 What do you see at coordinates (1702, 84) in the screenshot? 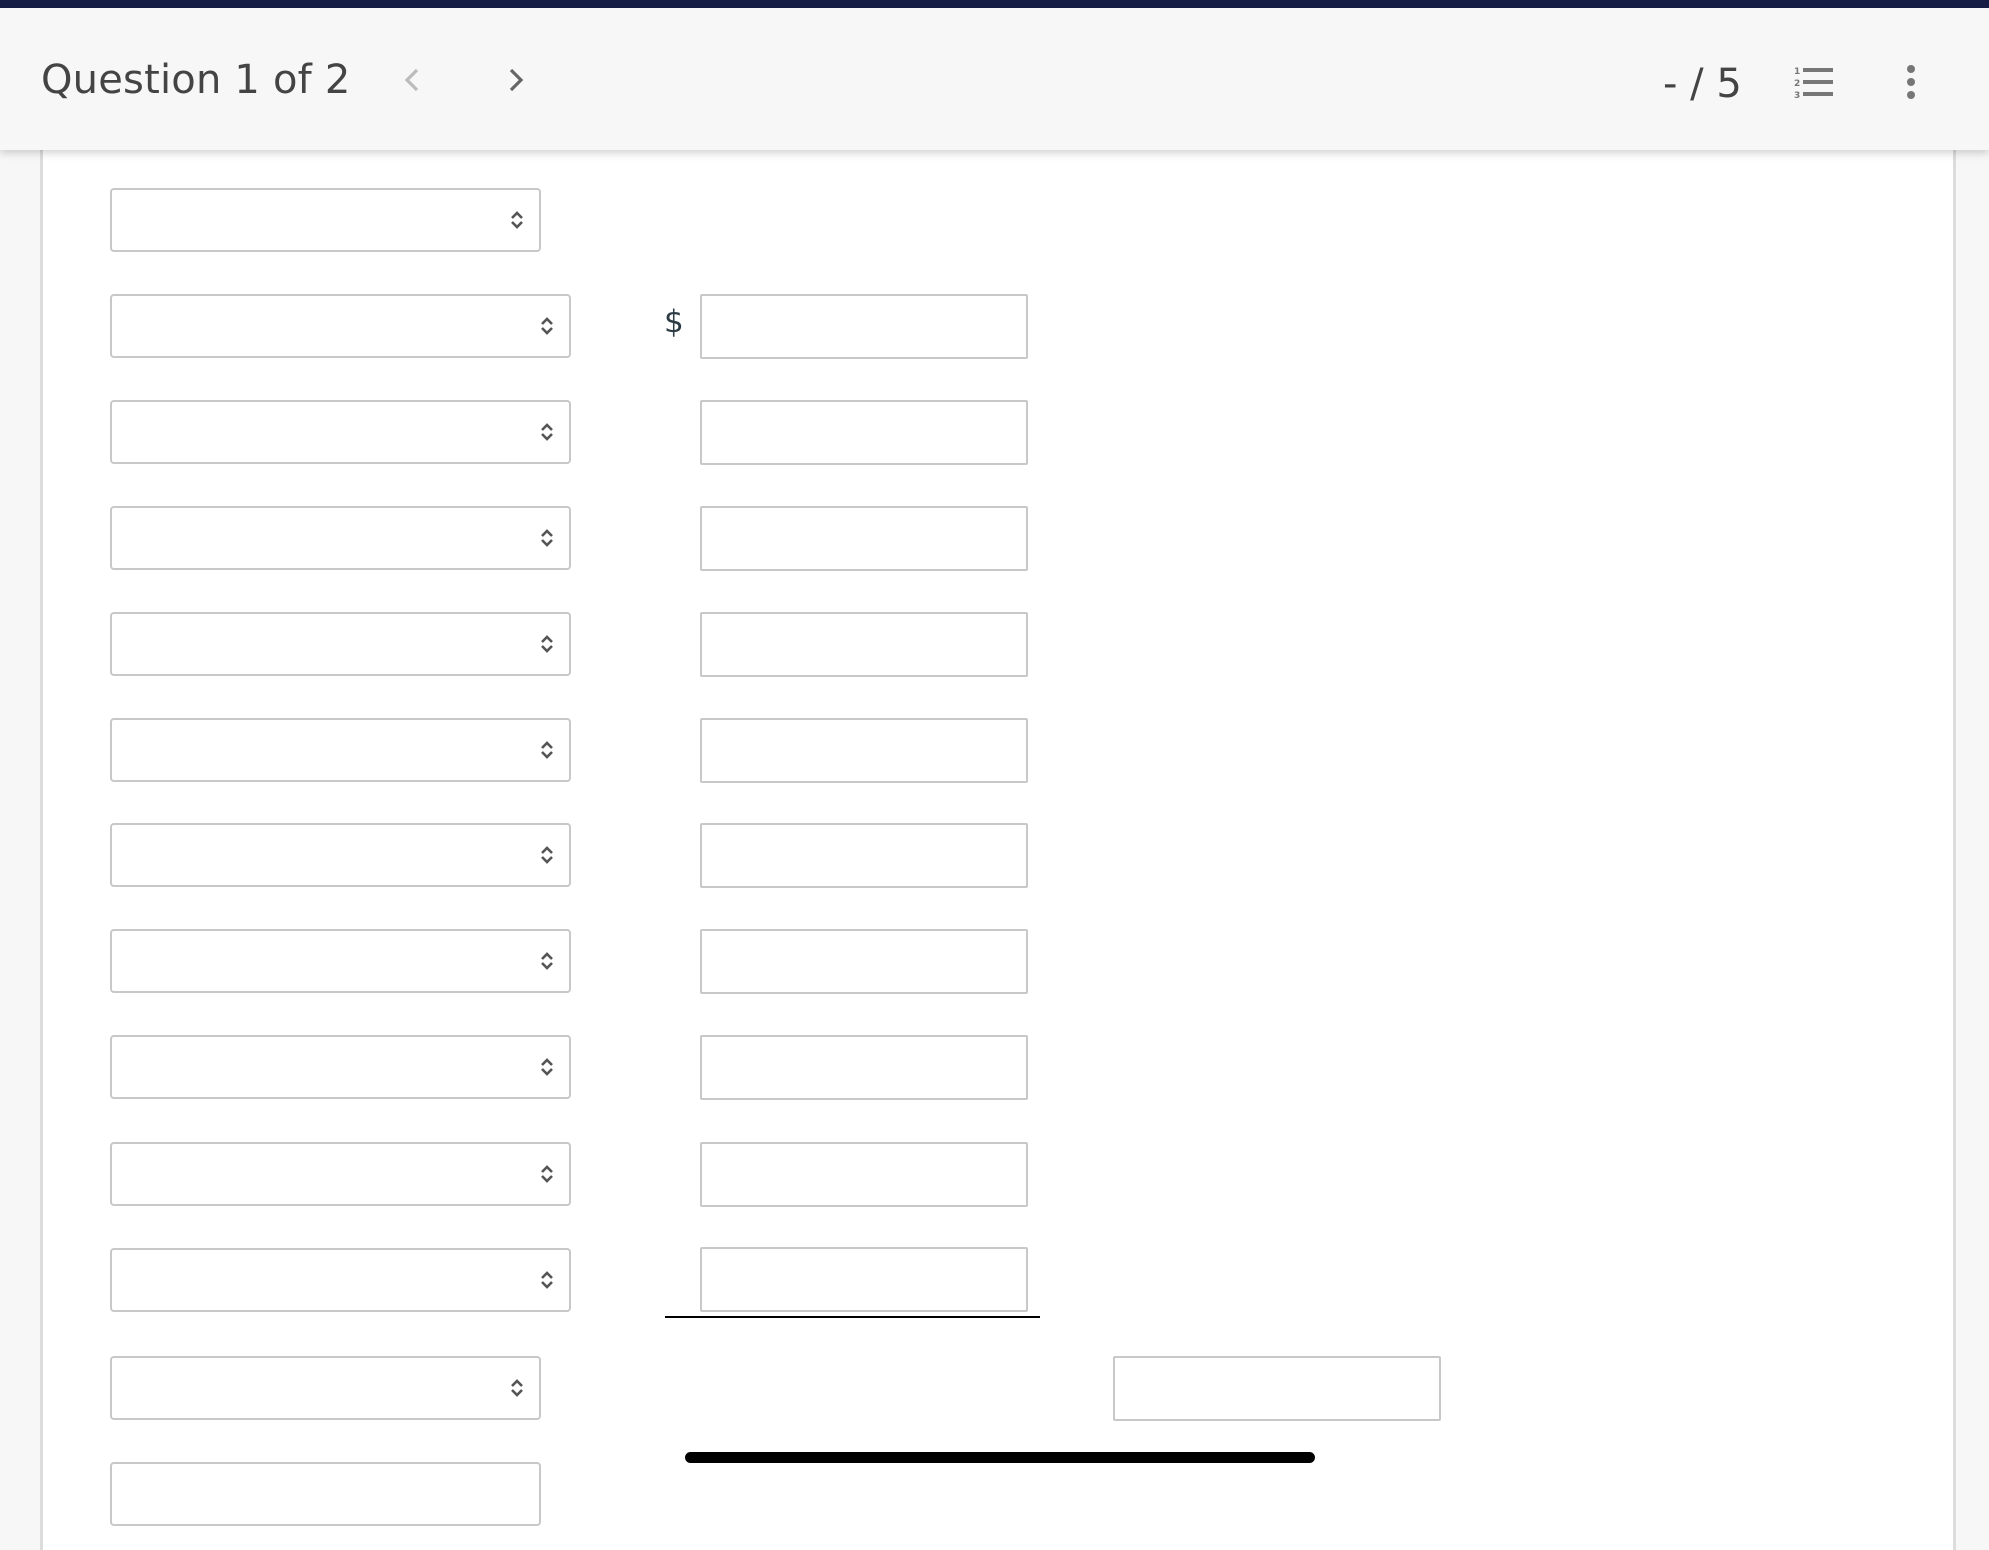
I see `points-score: - / 5` at bounding box center [1702, 84].